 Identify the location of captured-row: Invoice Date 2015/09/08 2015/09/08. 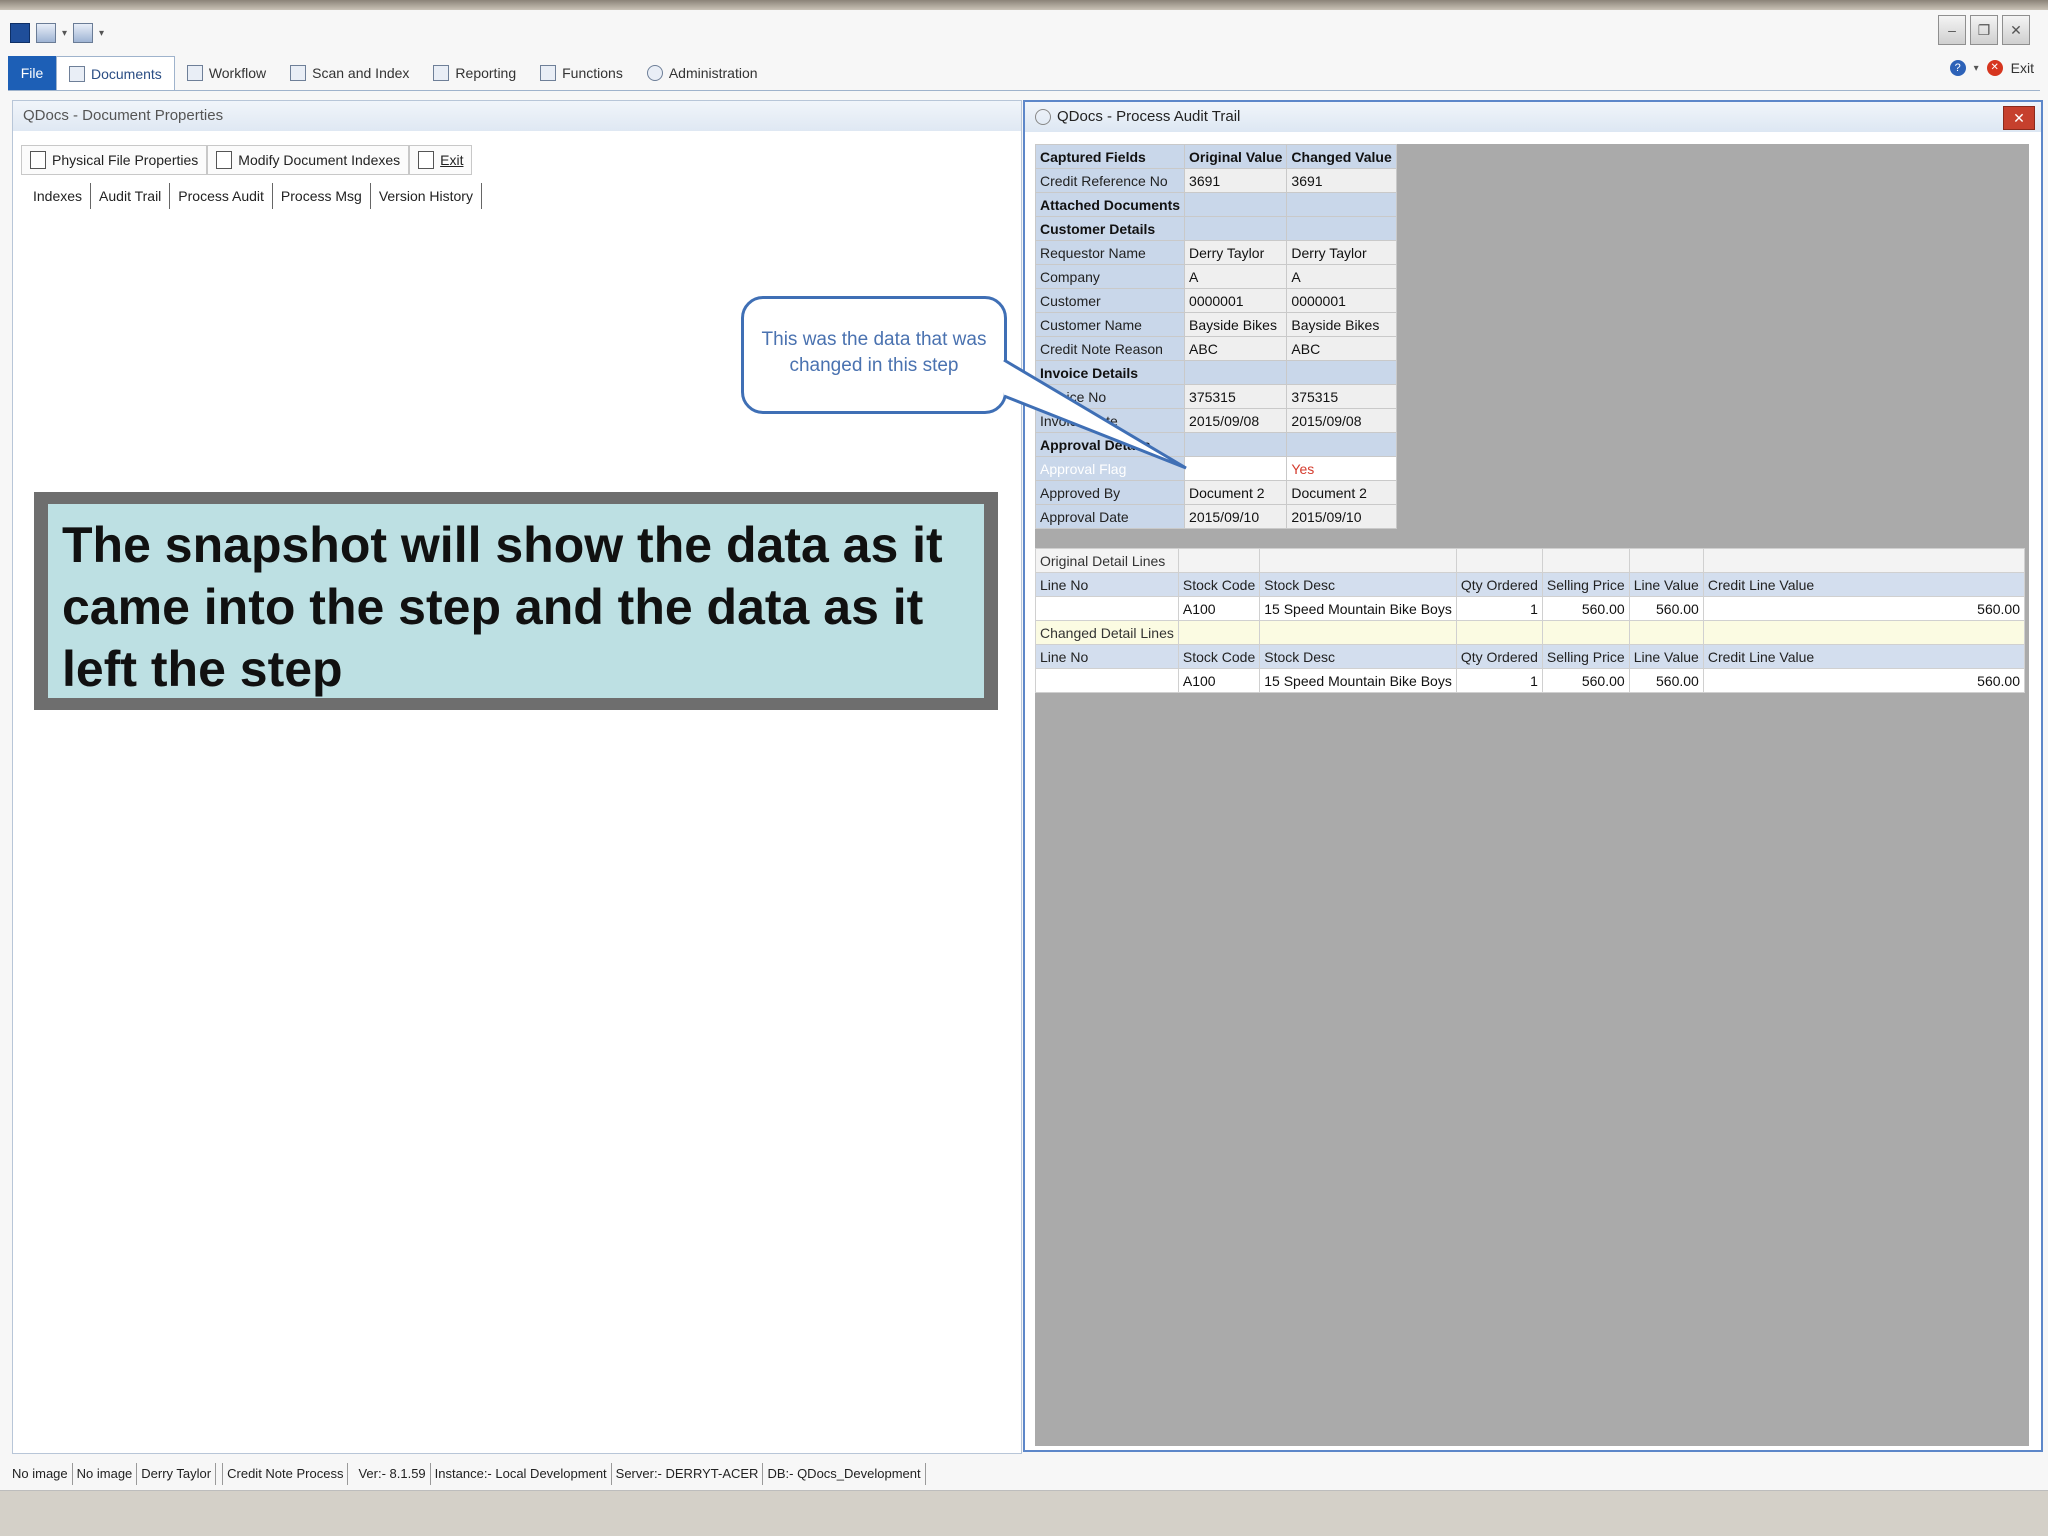
(1215, 420).